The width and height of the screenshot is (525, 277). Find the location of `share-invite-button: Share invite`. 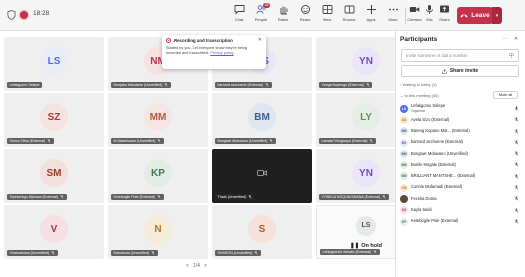

share-invite-button: Share invite is located at coordinates (460, 71).